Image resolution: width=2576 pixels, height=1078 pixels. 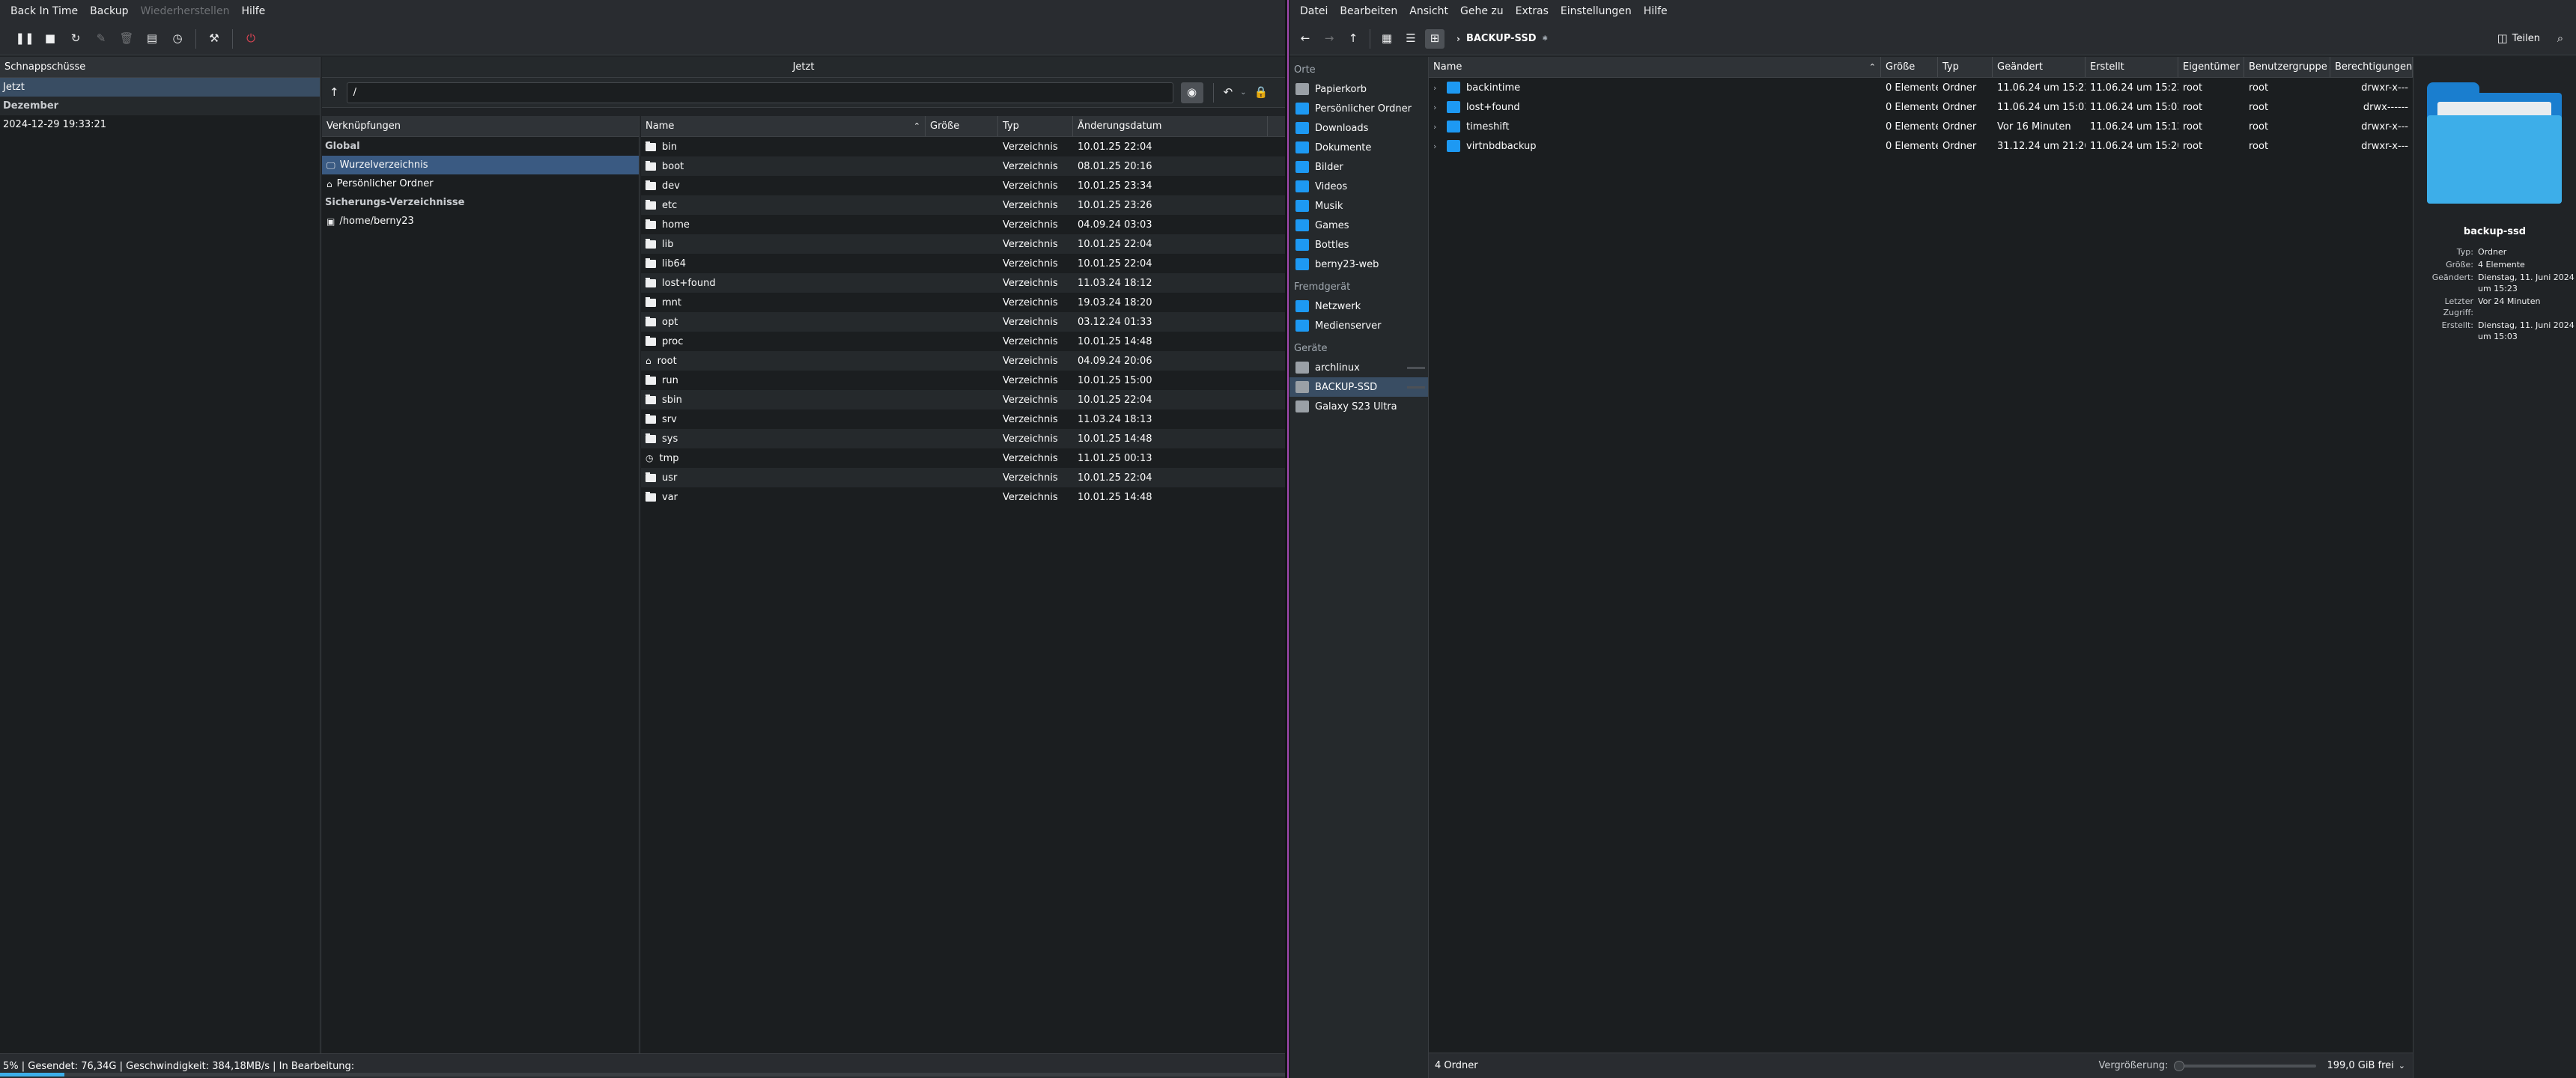 I want to click on table-row: lib Verzeichnis 10.01.25 22:04, so click(x=963, y=244).